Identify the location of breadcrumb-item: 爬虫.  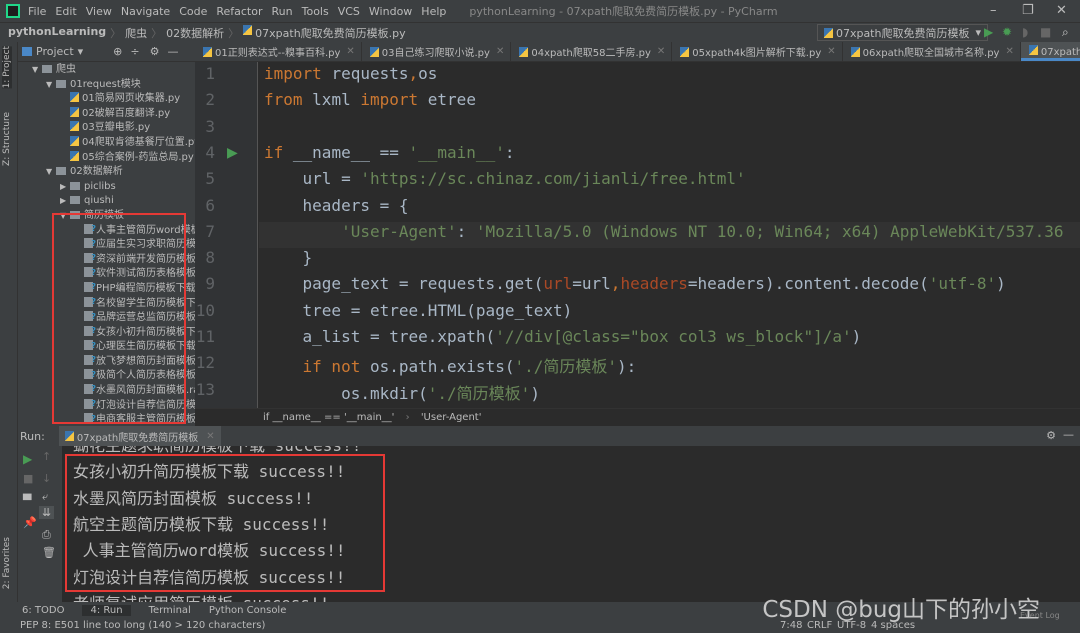
(136, 33).